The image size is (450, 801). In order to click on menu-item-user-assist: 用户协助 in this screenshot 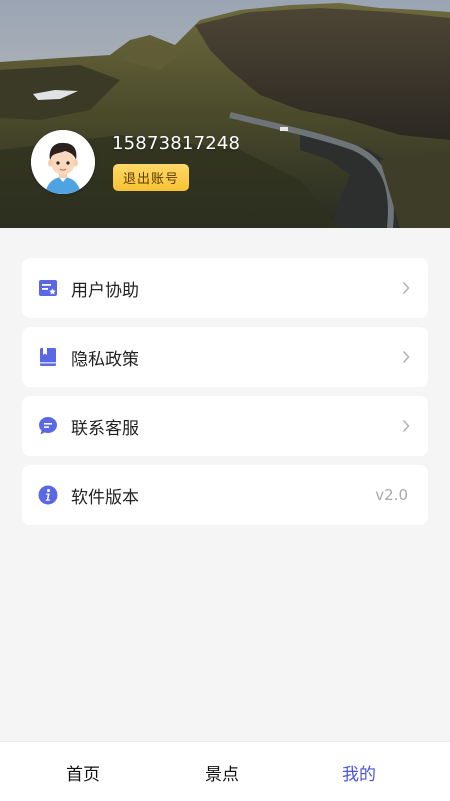, I will do `click(225, 288)`.